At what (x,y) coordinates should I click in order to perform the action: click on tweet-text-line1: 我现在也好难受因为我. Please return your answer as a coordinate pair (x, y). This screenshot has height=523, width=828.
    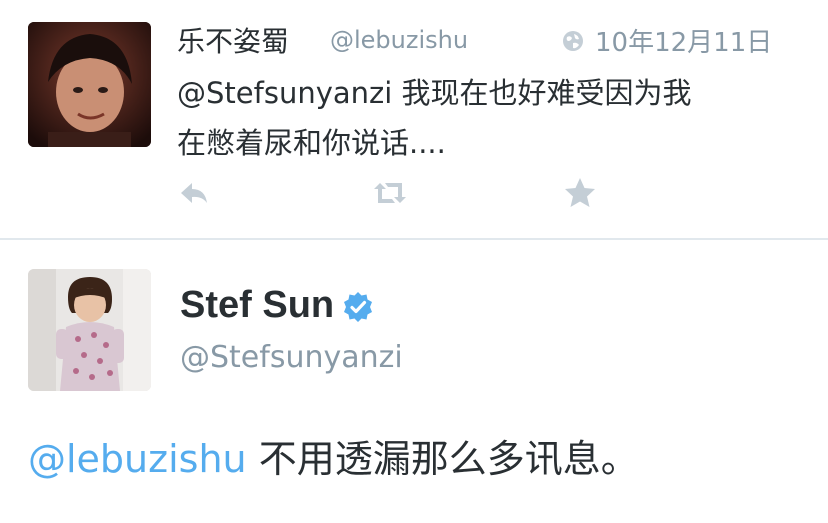
    Looking at the image, I should click on (542, 93).